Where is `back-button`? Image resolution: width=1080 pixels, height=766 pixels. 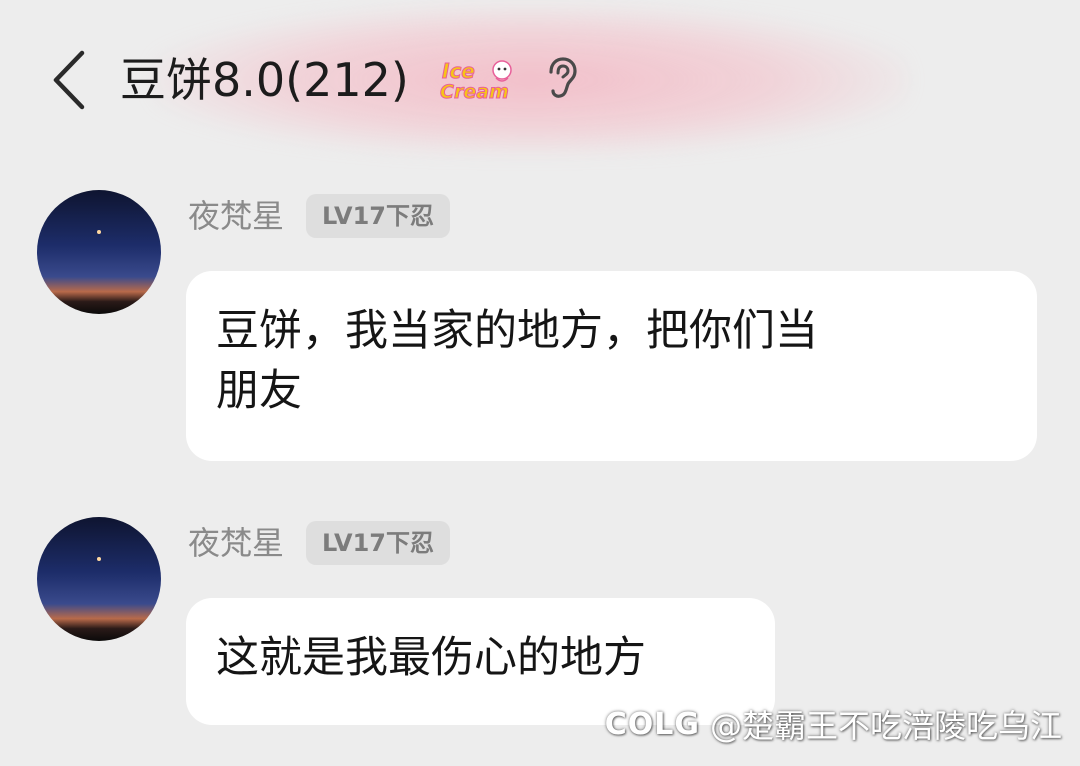 back-button is located at coordinates (68, 80).